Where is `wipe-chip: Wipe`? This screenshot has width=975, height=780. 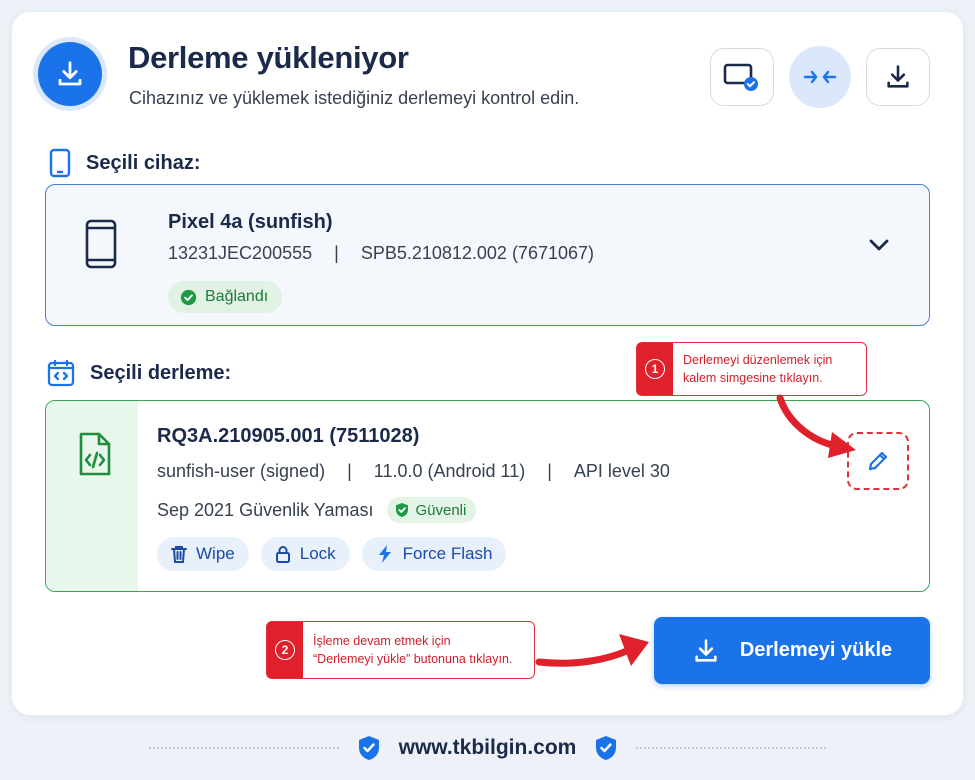
wipe-chip: Wipe is located at coordinates (203, 554).